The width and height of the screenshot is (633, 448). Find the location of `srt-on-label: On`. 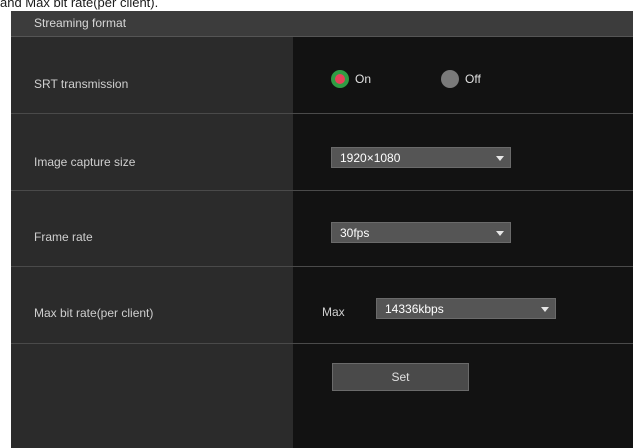

srt-on-label: On is located at coordinates (363, 79).